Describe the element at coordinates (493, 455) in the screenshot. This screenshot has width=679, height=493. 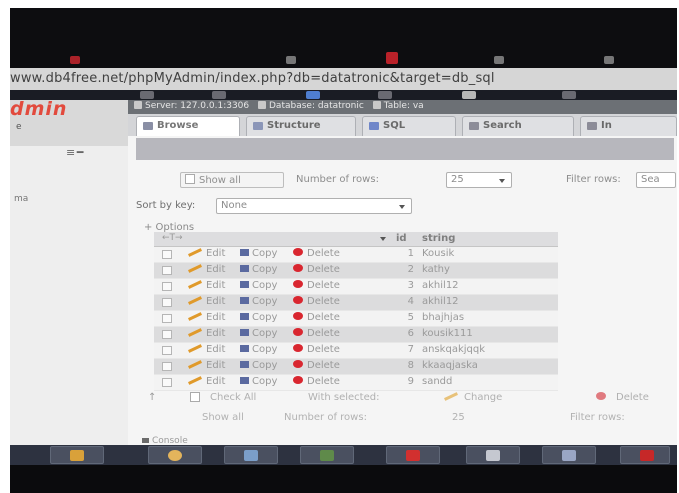
I see `taskbar-window` at that location.